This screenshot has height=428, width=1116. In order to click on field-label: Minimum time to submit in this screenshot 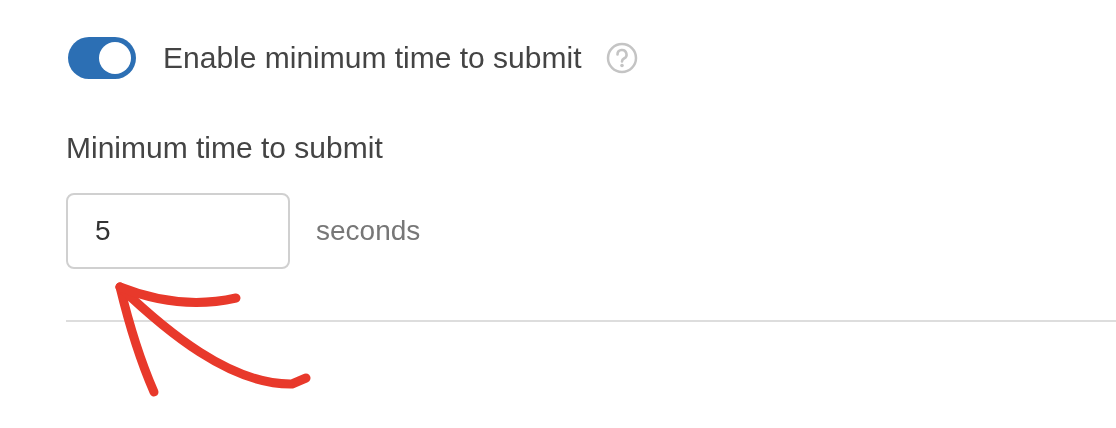, I will do `click(225, 148)`.